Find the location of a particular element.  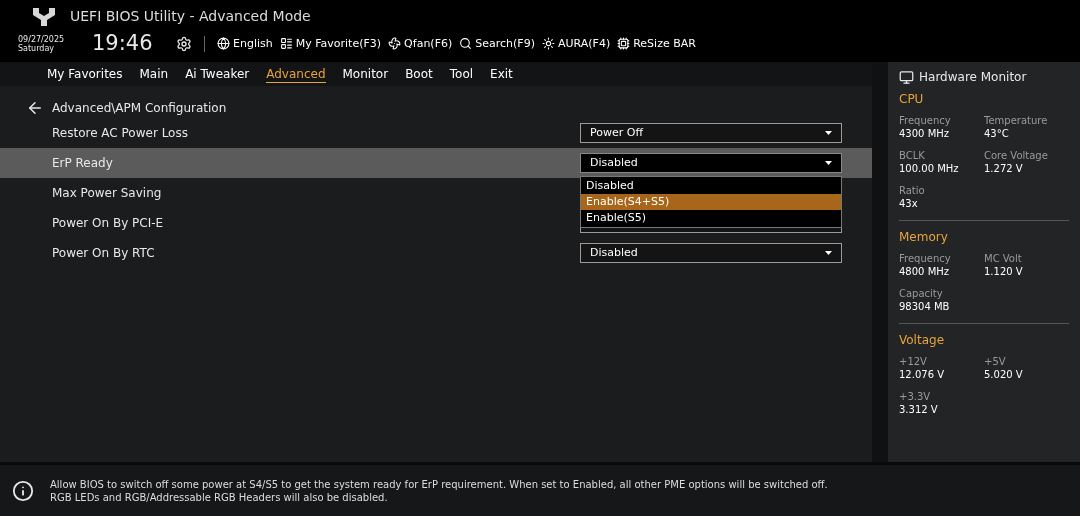

fan-icon is located at coordinates (395, 44).